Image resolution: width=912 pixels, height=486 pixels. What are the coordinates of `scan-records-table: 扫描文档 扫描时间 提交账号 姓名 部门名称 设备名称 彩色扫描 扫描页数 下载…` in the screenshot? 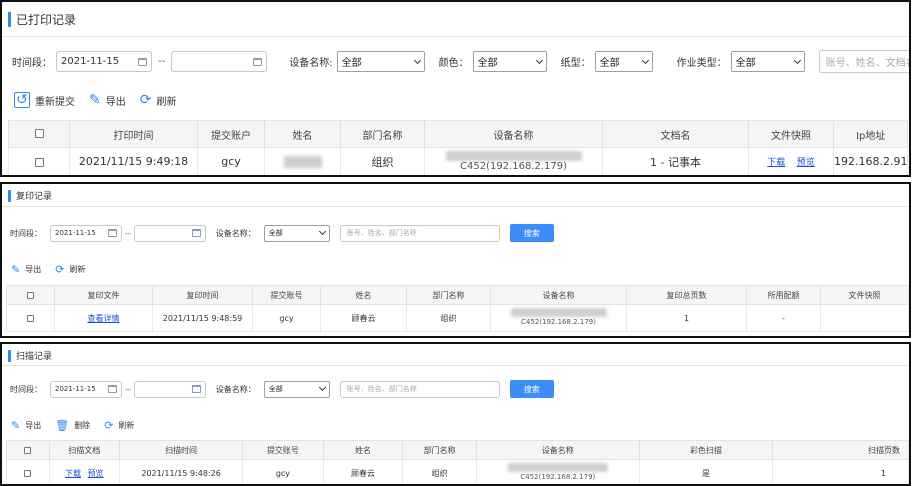 It's located at (457, 462).